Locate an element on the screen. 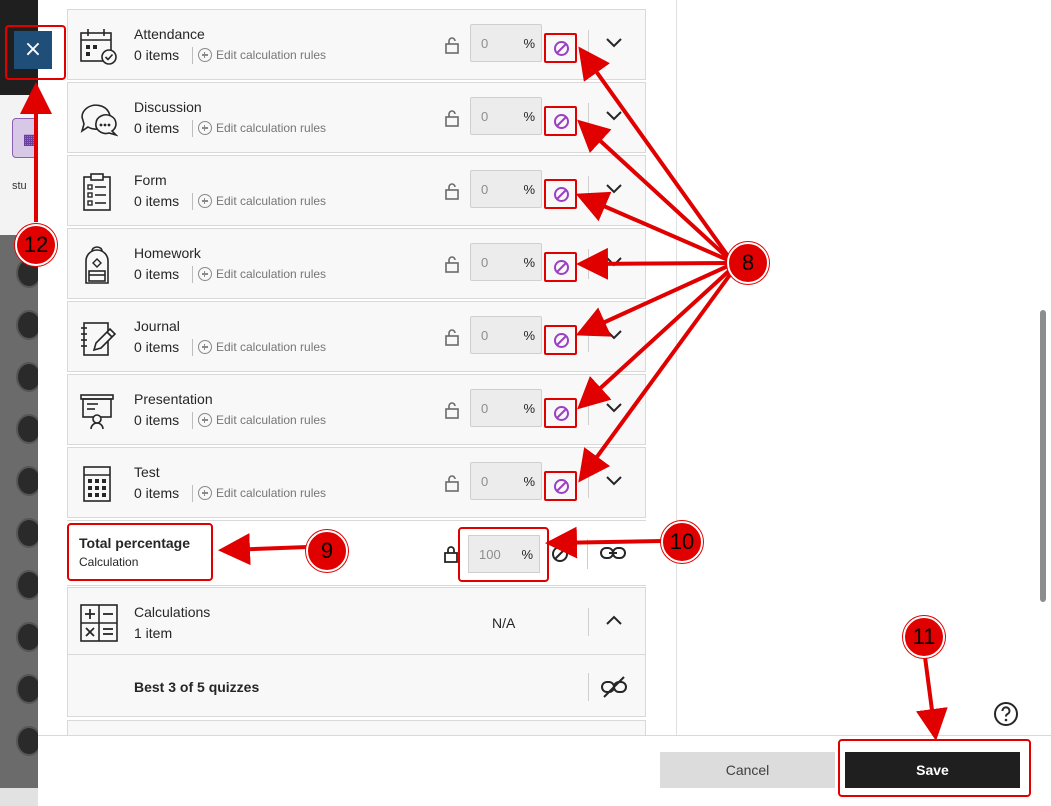 Image resolution: width=1051 pixels, height=806 pixels. total-percentage-row: Total percentage Calculation 100 % is located at coordinates (356, 553).